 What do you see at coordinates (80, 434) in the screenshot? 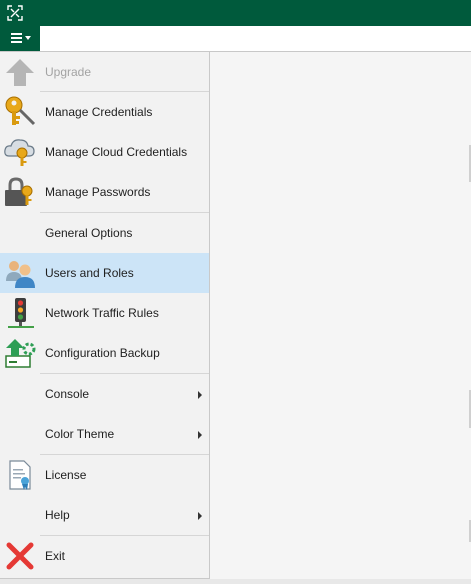
I see `menu-item-label: Color Theme` at bounding box center [80, 434].